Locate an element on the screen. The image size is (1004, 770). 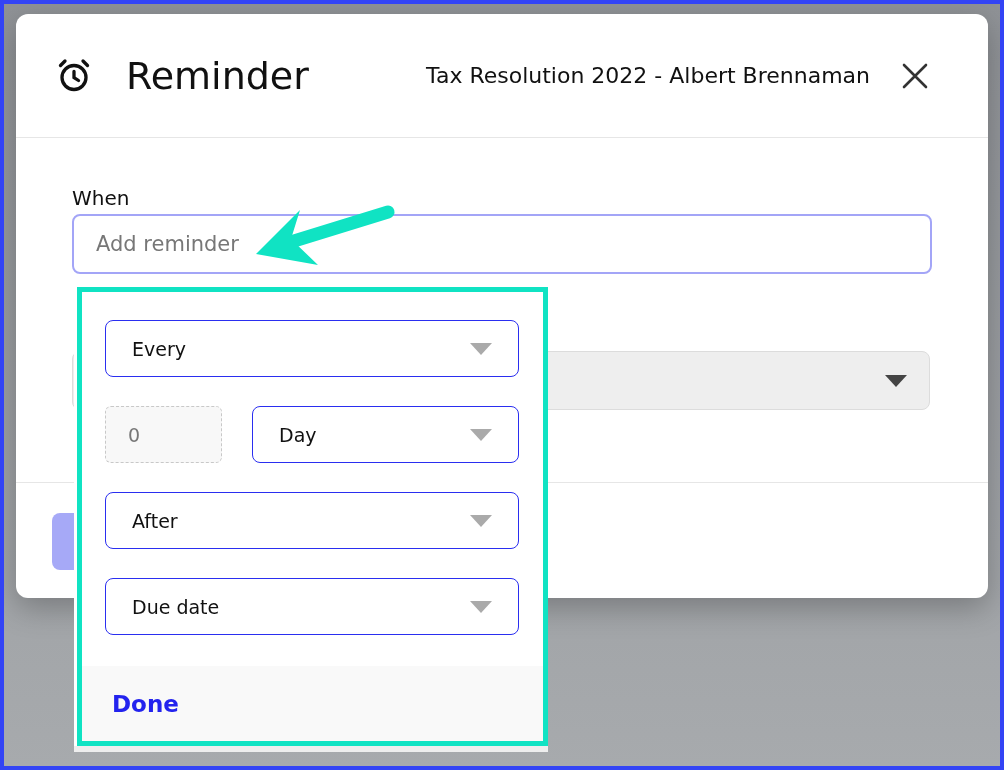
dropdown-select: Every is located at coordinates (312, 348).